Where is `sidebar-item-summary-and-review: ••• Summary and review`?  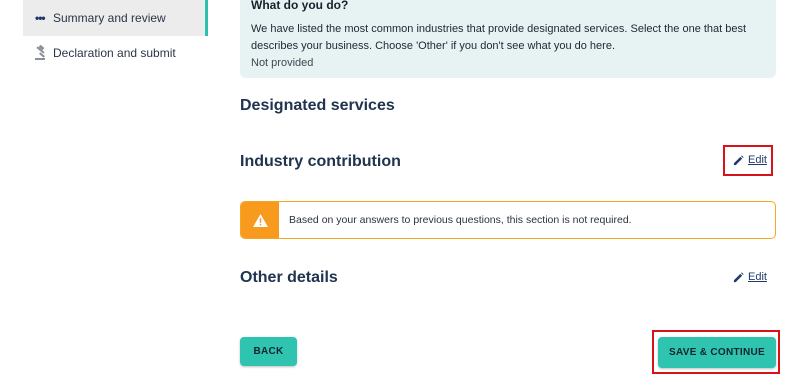 sidebar-item-summary-and-review: ••• Summary and review is located at coordinates (115, 18).